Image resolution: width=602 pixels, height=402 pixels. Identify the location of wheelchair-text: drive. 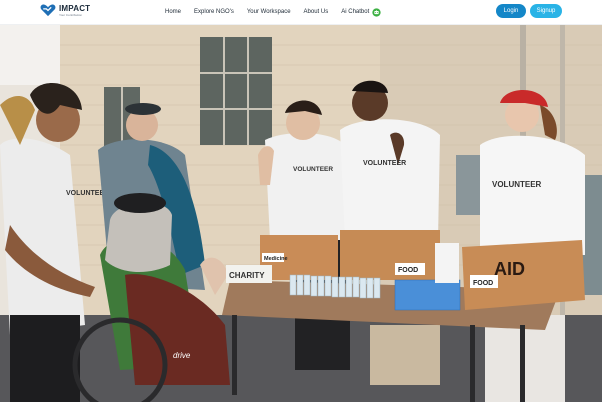
(182, 355).